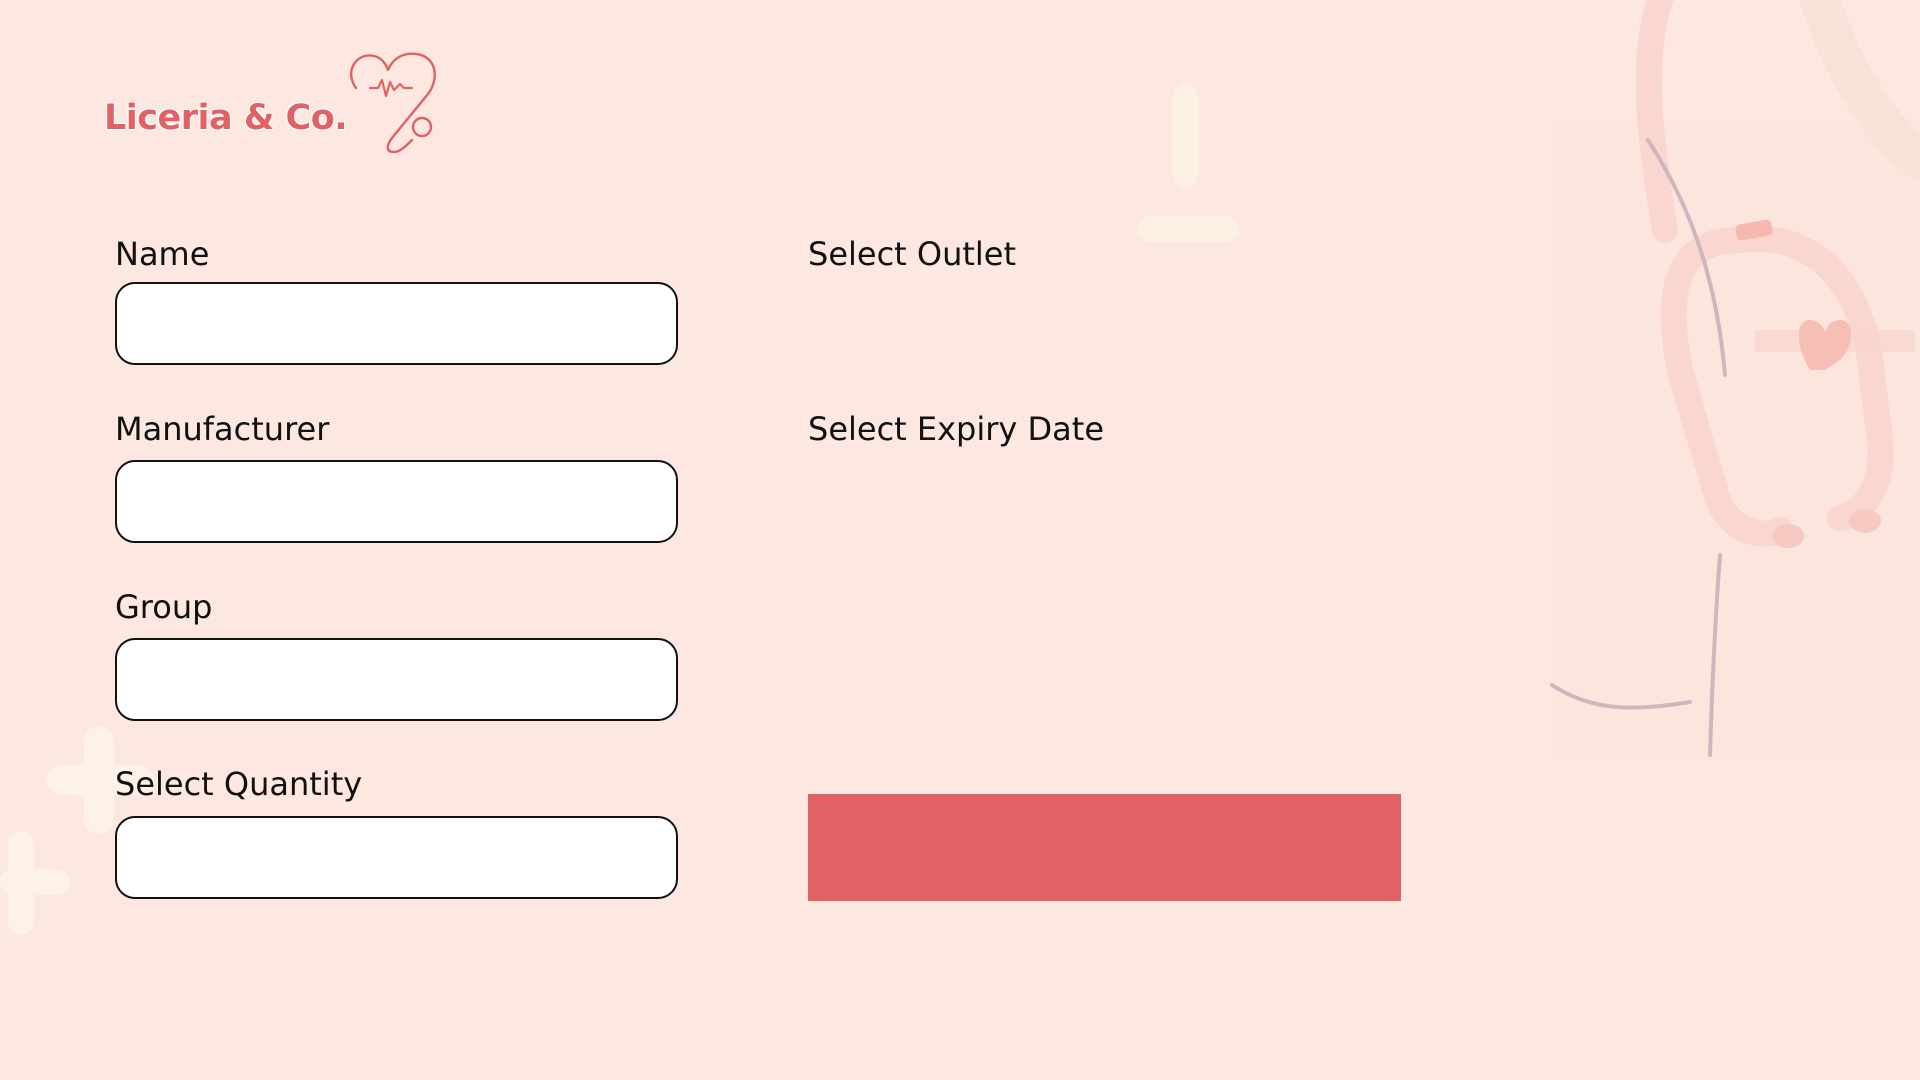 The height and width of the screenshot is (1080, 1920). Describe the element at coordinates (1104, 847) in the screenshot. I see `submit-button` at that location.